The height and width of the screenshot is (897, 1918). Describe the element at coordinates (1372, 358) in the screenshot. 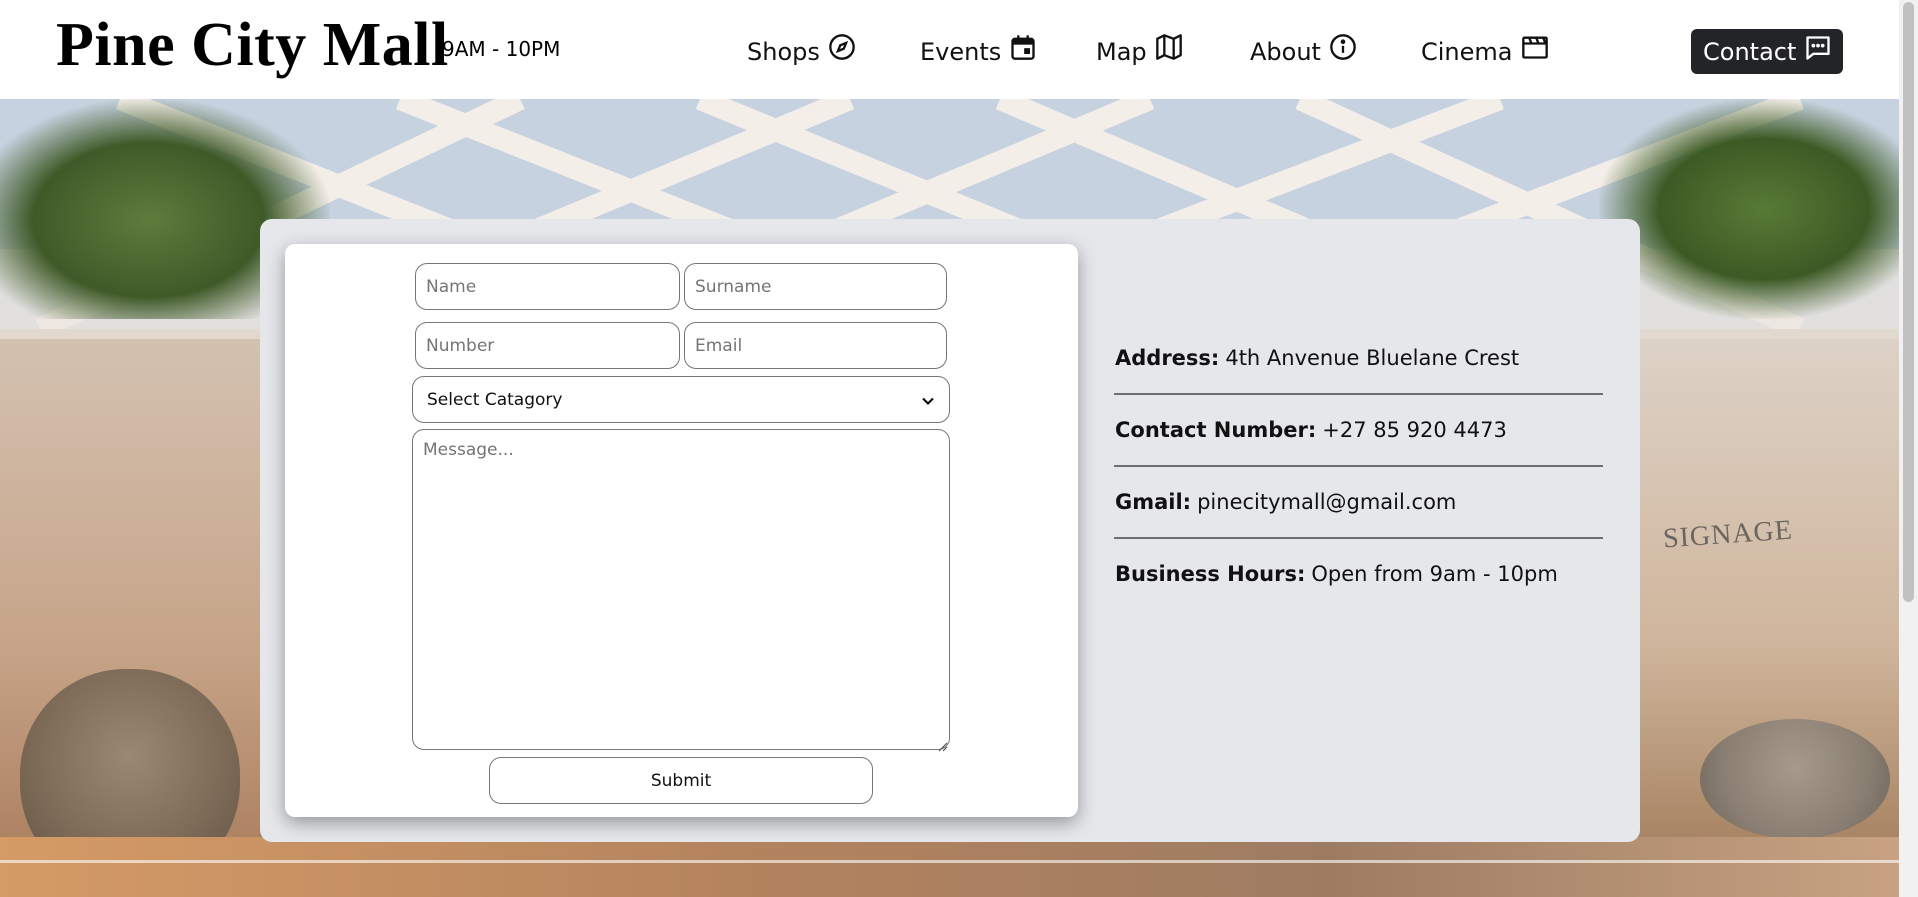

I see `address-value: 4th Anvenue Bluelane Crest` at that location.